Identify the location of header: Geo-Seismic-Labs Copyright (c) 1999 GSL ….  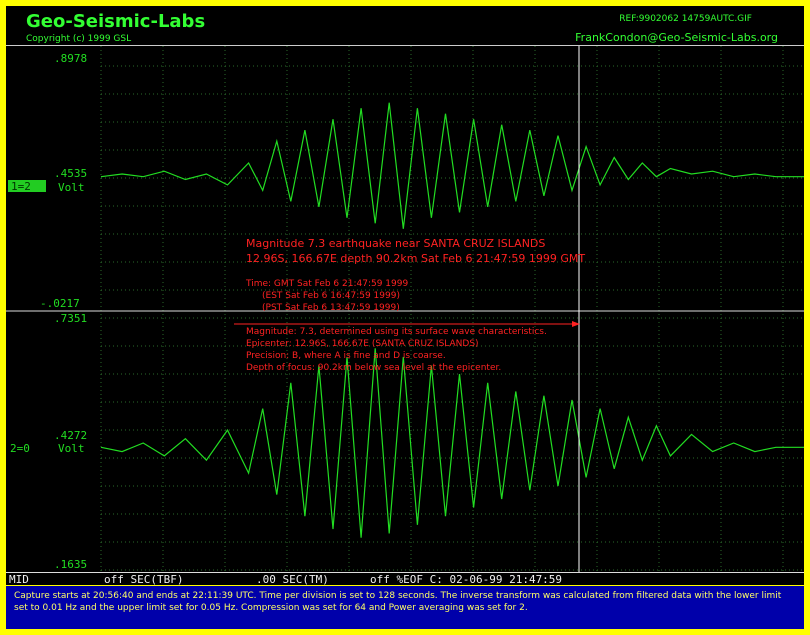
(405, 26).